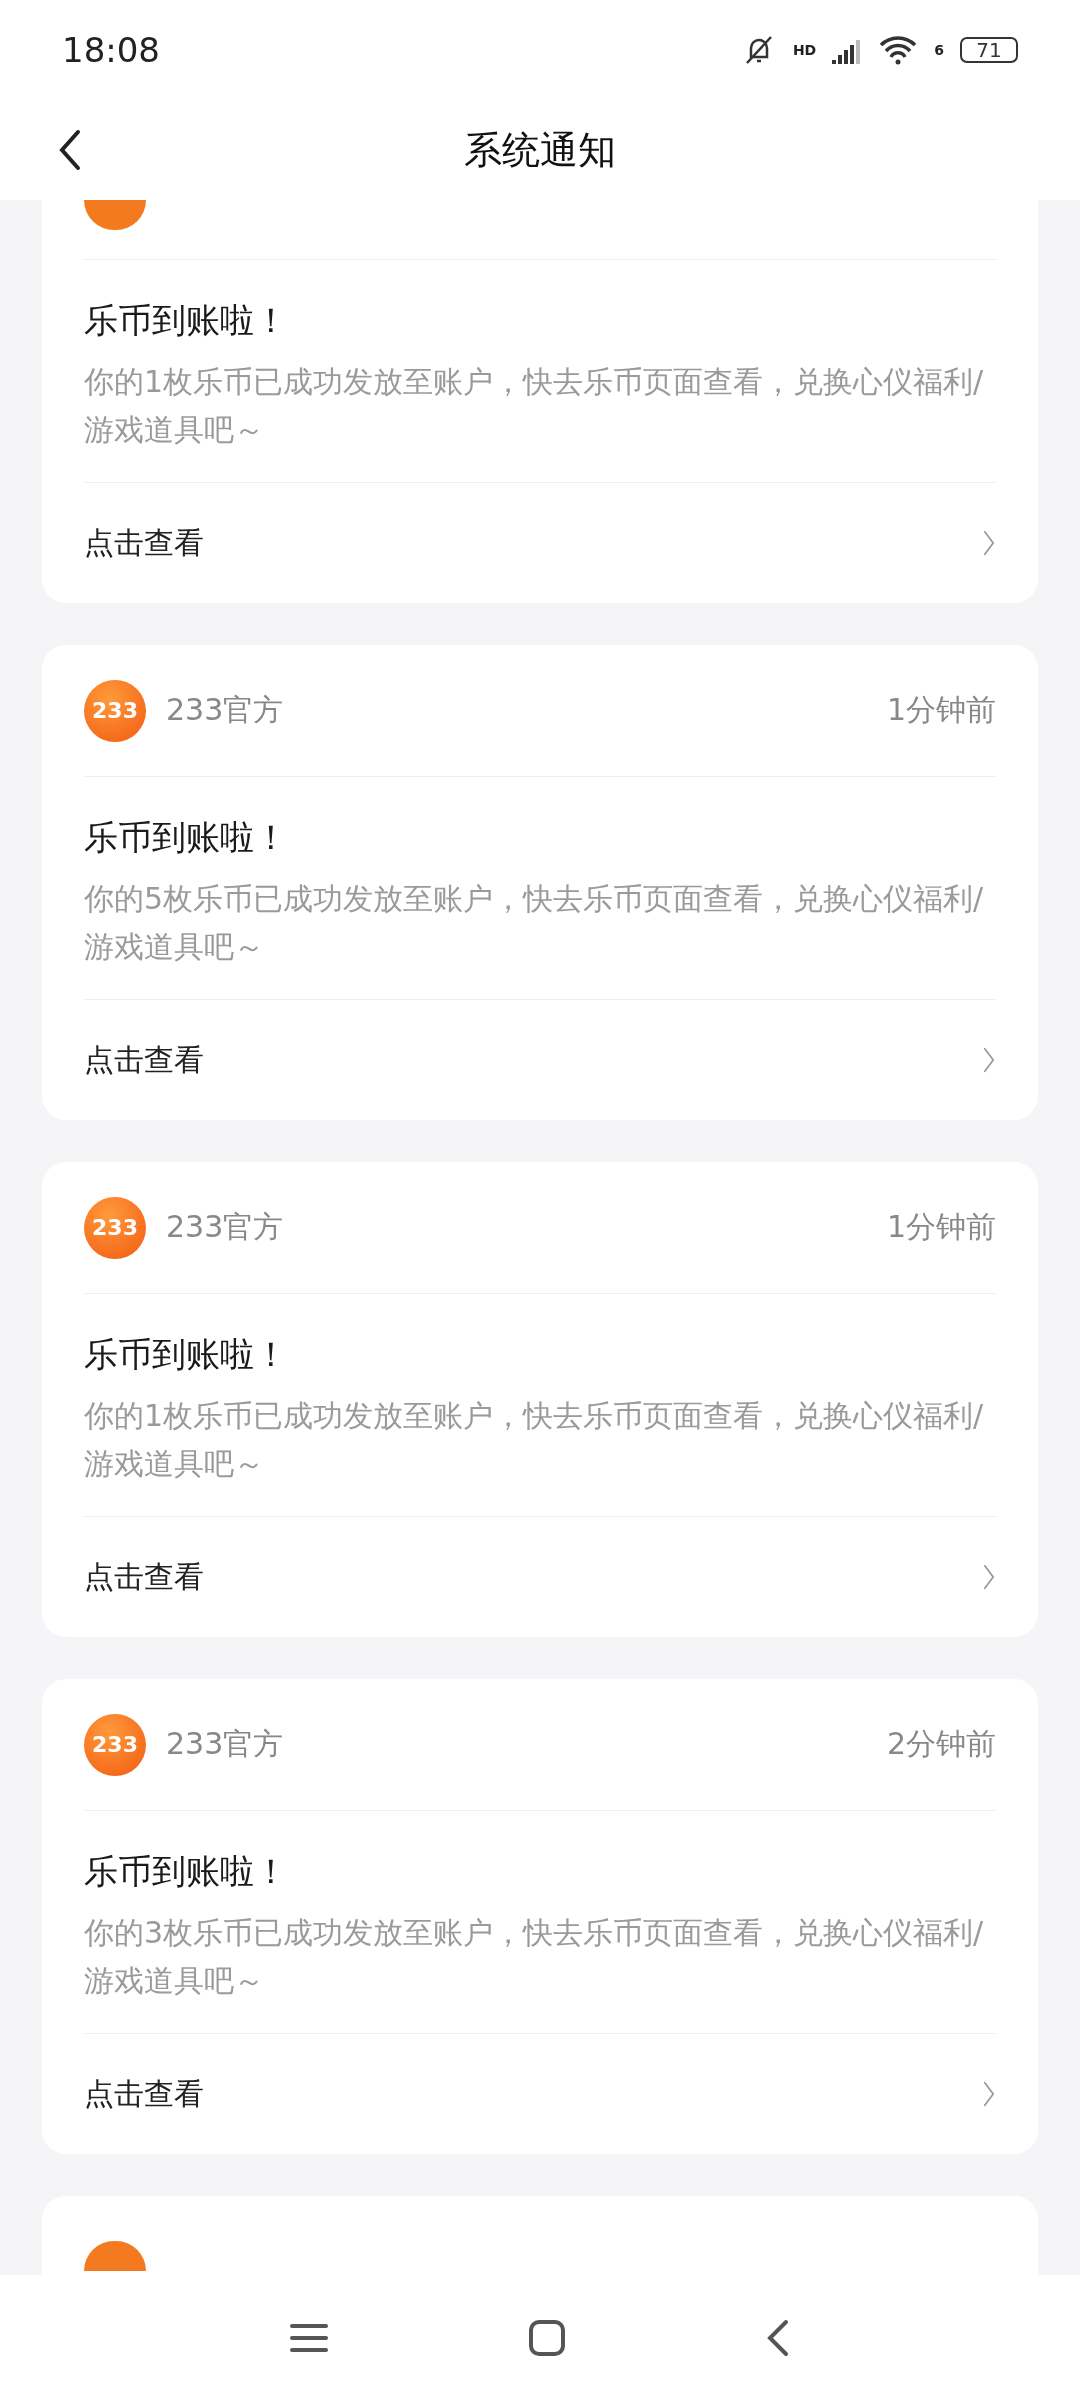 The image size is (1080, 2400). What do you see at coordinates (989, 50) in the screenshot?
I see `battery-indicator: 71` at bounding box center [989, 50].